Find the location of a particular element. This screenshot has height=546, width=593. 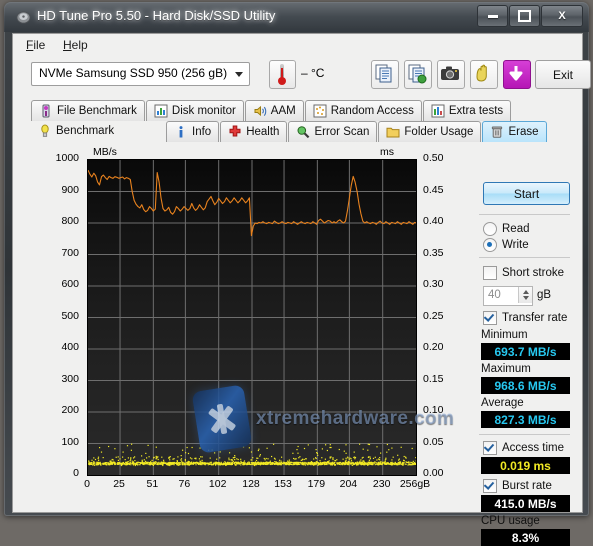

random-access-icon is located at coordinates (320, 111).